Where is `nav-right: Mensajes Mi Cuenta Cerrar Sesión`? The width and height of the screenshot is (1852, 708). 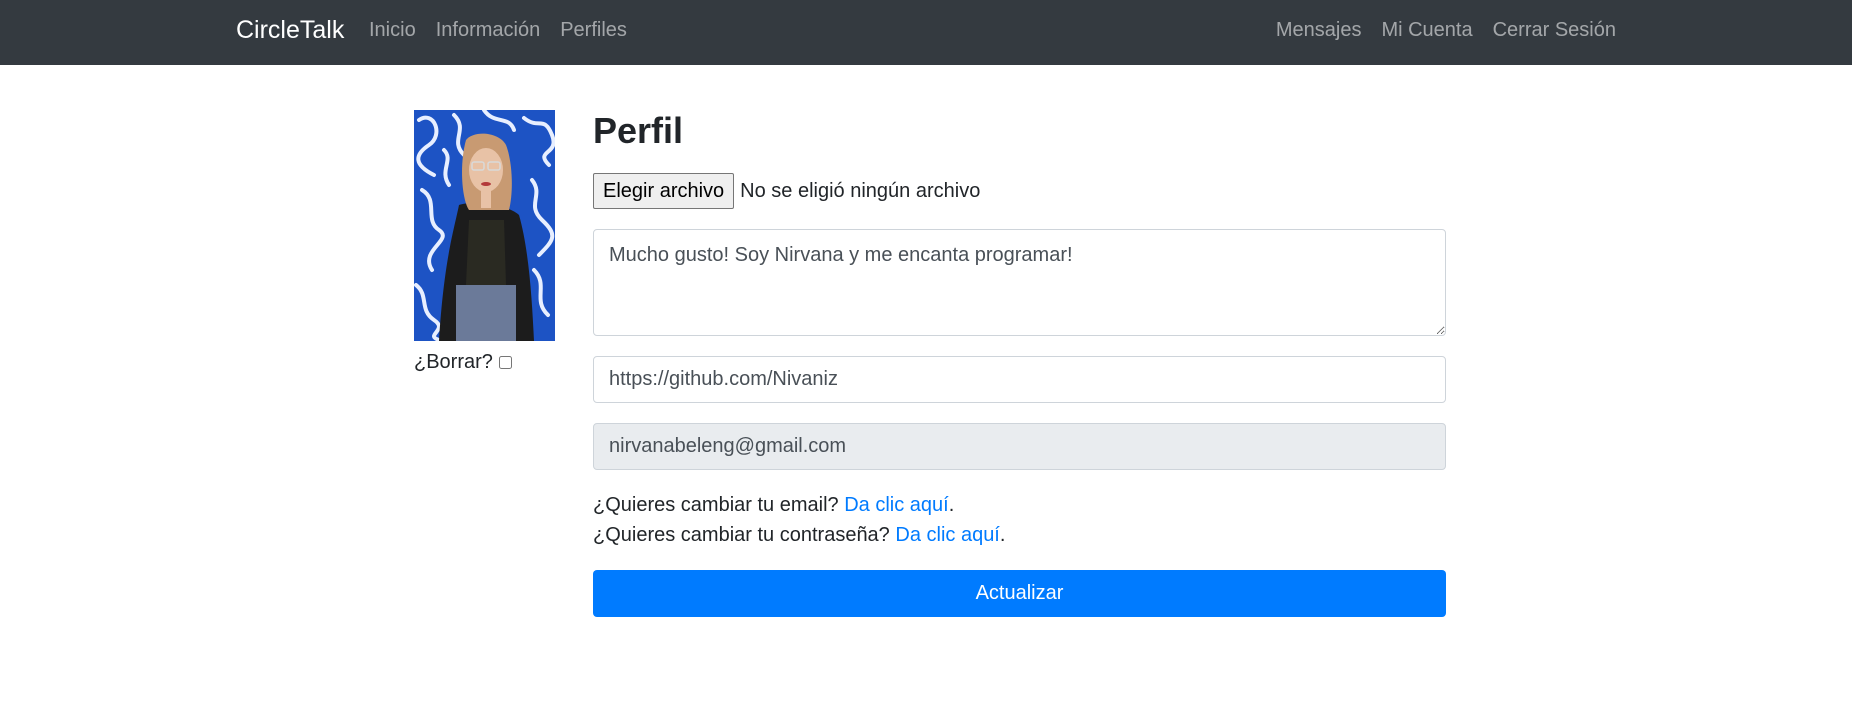
nav-right: Mensajes Mi Cuenta Cerrar Sesión is located at coordinates (1446, 30).